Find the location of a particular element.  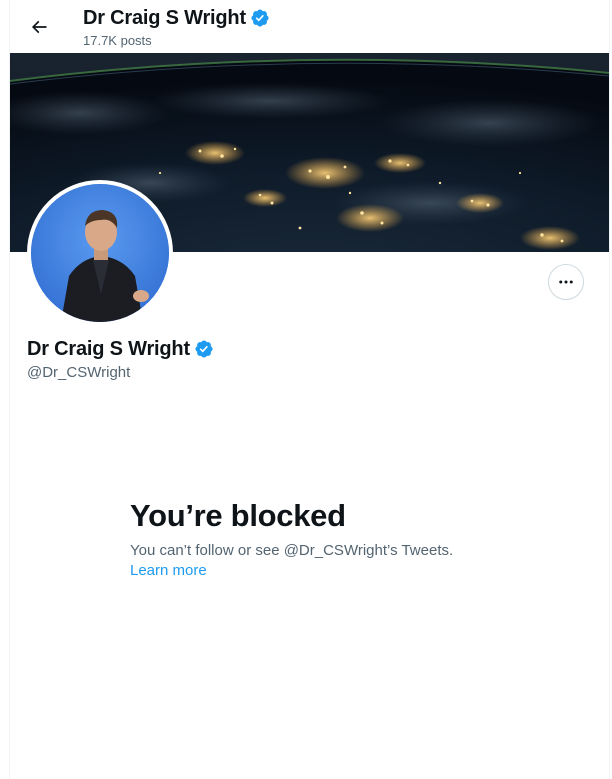

posts-count: 17.7K posts is located at coordinates (117, 40).